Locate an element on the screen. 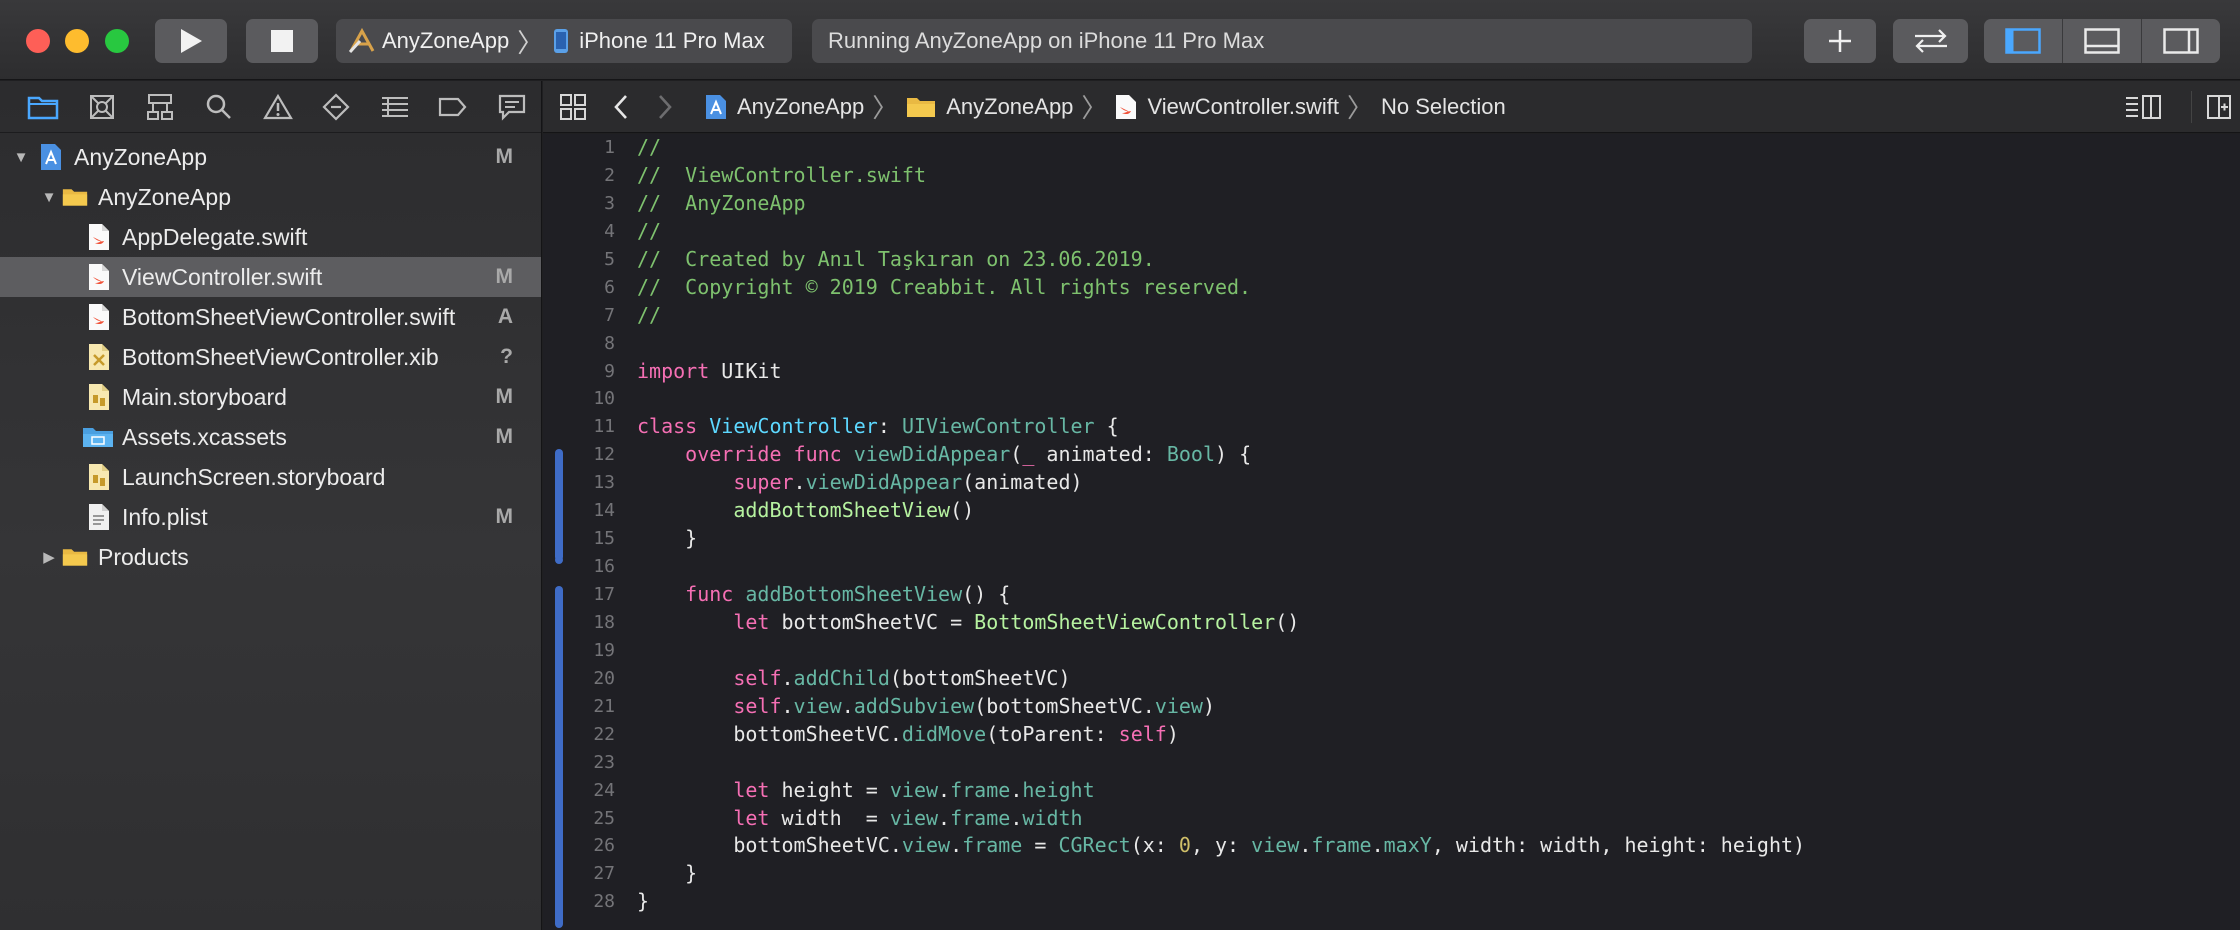  breadcrumb-project: AnyZoneApp is located at coordinates (800, 107).